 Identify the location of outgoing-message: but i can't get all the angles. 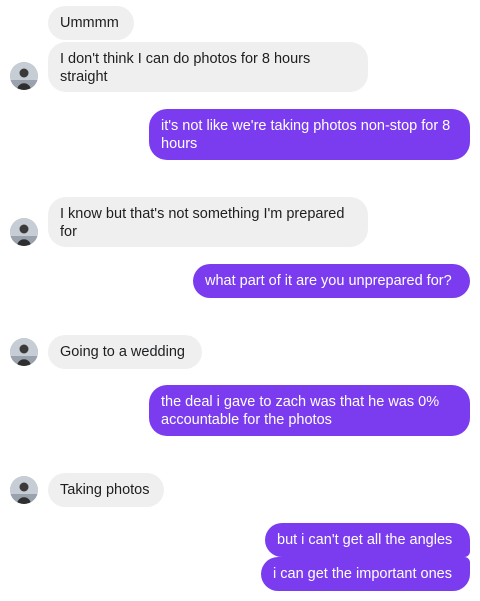
(367, 540).